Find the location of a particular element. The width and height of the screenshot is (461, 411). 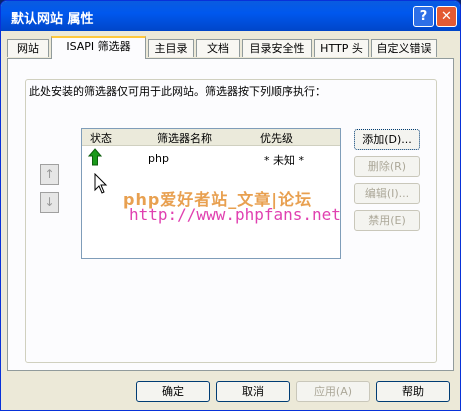

column-header-status: 状态 is located at coordinates (101, 138).